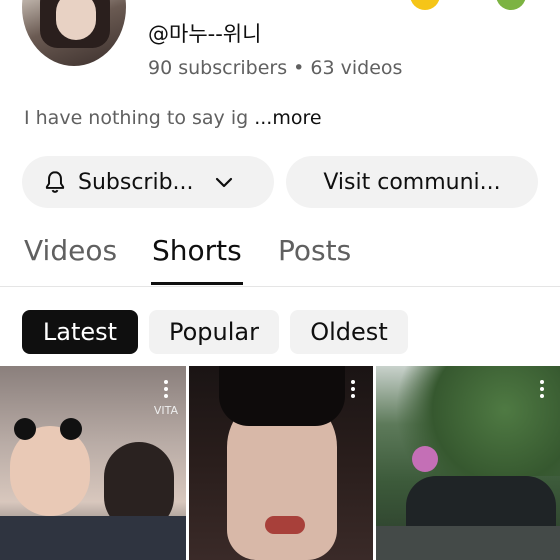 The height and width of the screenshot is (560, 560). I want to click on chip-oldest: Oldest, so click(349, 332).